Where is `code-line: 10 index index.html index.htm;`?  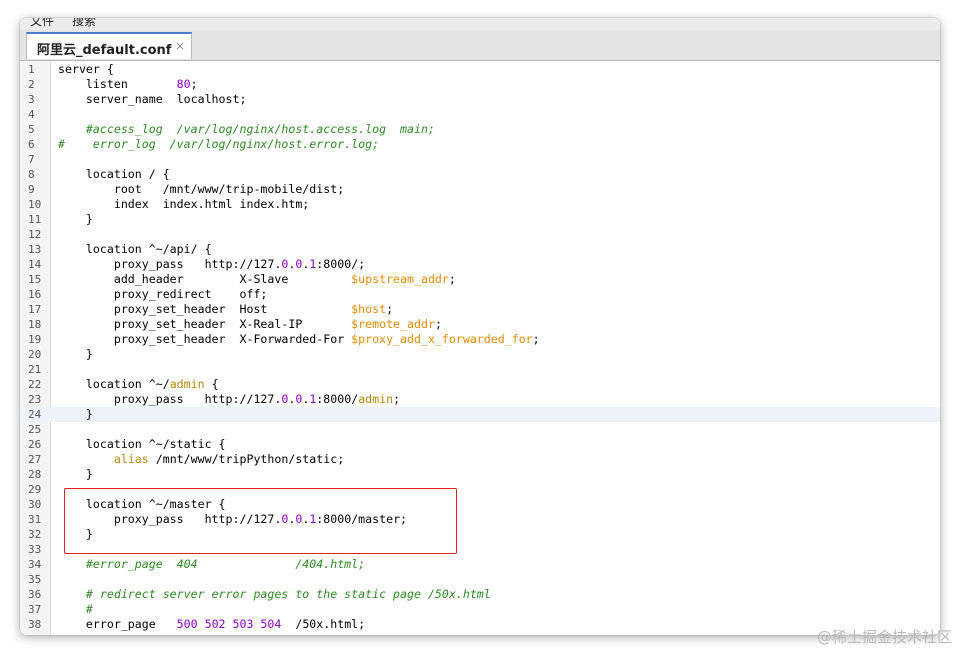
code-line: 10 index index.html index.htm; is located at coordinates (480, 204).